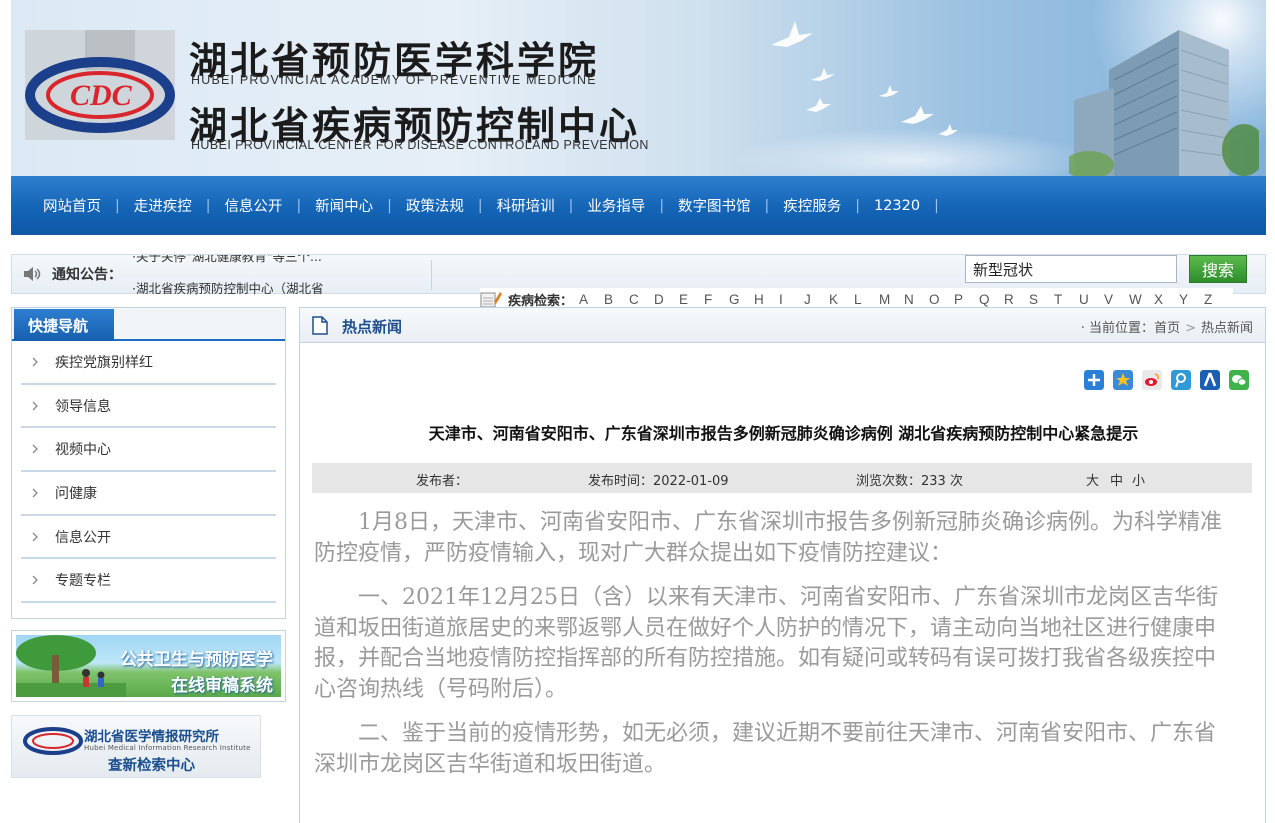 The height and width of the screenshot is (823, 1275). Describe the element at coordinates (151, 737) in the screenshot. I see `institute-title: 湖北省医学情报研究所` at that location.